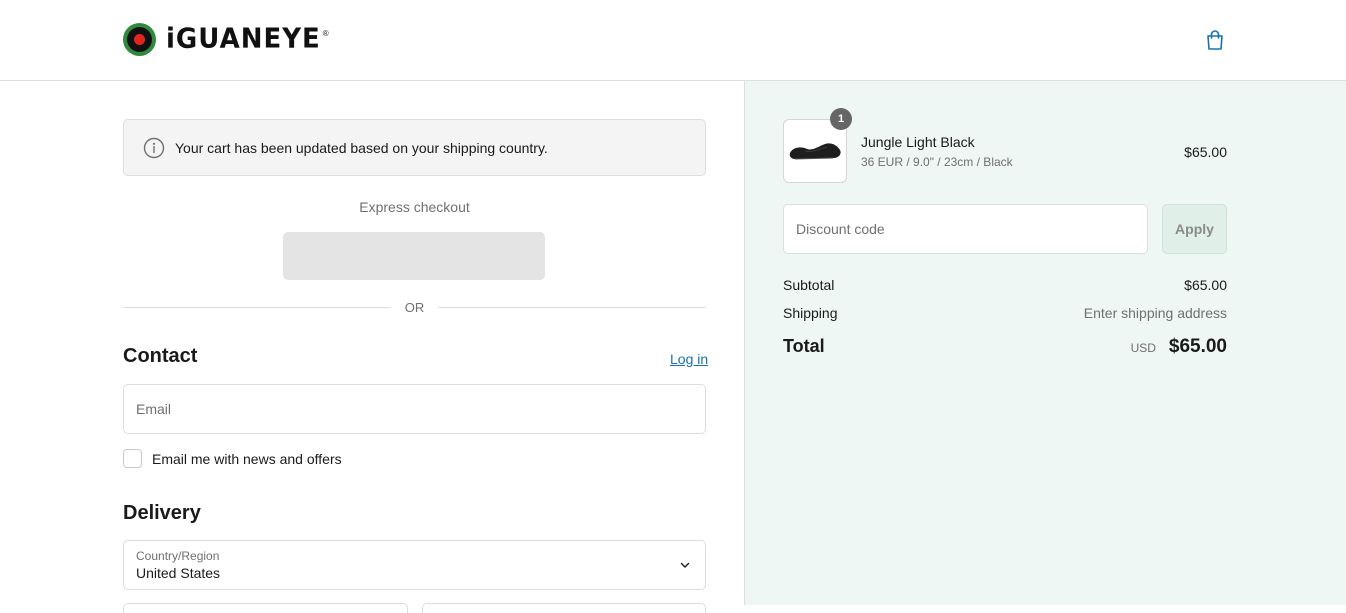  What do you see at coordinates (572, 307) in the screenshot?
I see `divider-line-right` at bounding box center [572, 307].